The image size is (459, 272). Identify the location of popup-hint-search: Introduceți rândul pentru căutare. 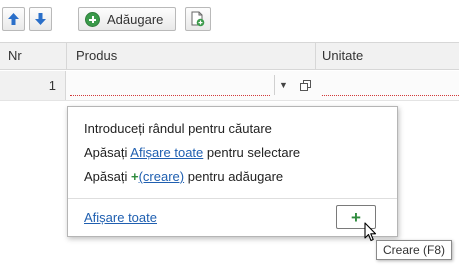
(178, 128).